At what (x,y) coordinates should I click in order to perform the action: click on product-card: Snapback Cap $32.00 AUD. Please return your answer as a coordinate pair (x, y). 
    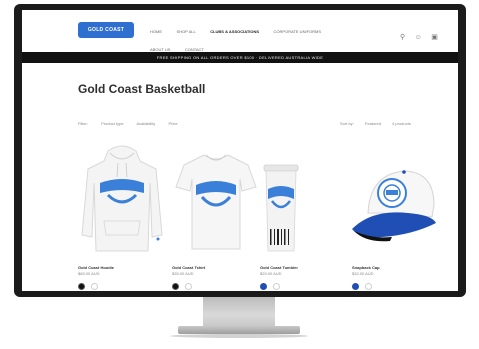
    Looking at the image, I should click on (396, 216).